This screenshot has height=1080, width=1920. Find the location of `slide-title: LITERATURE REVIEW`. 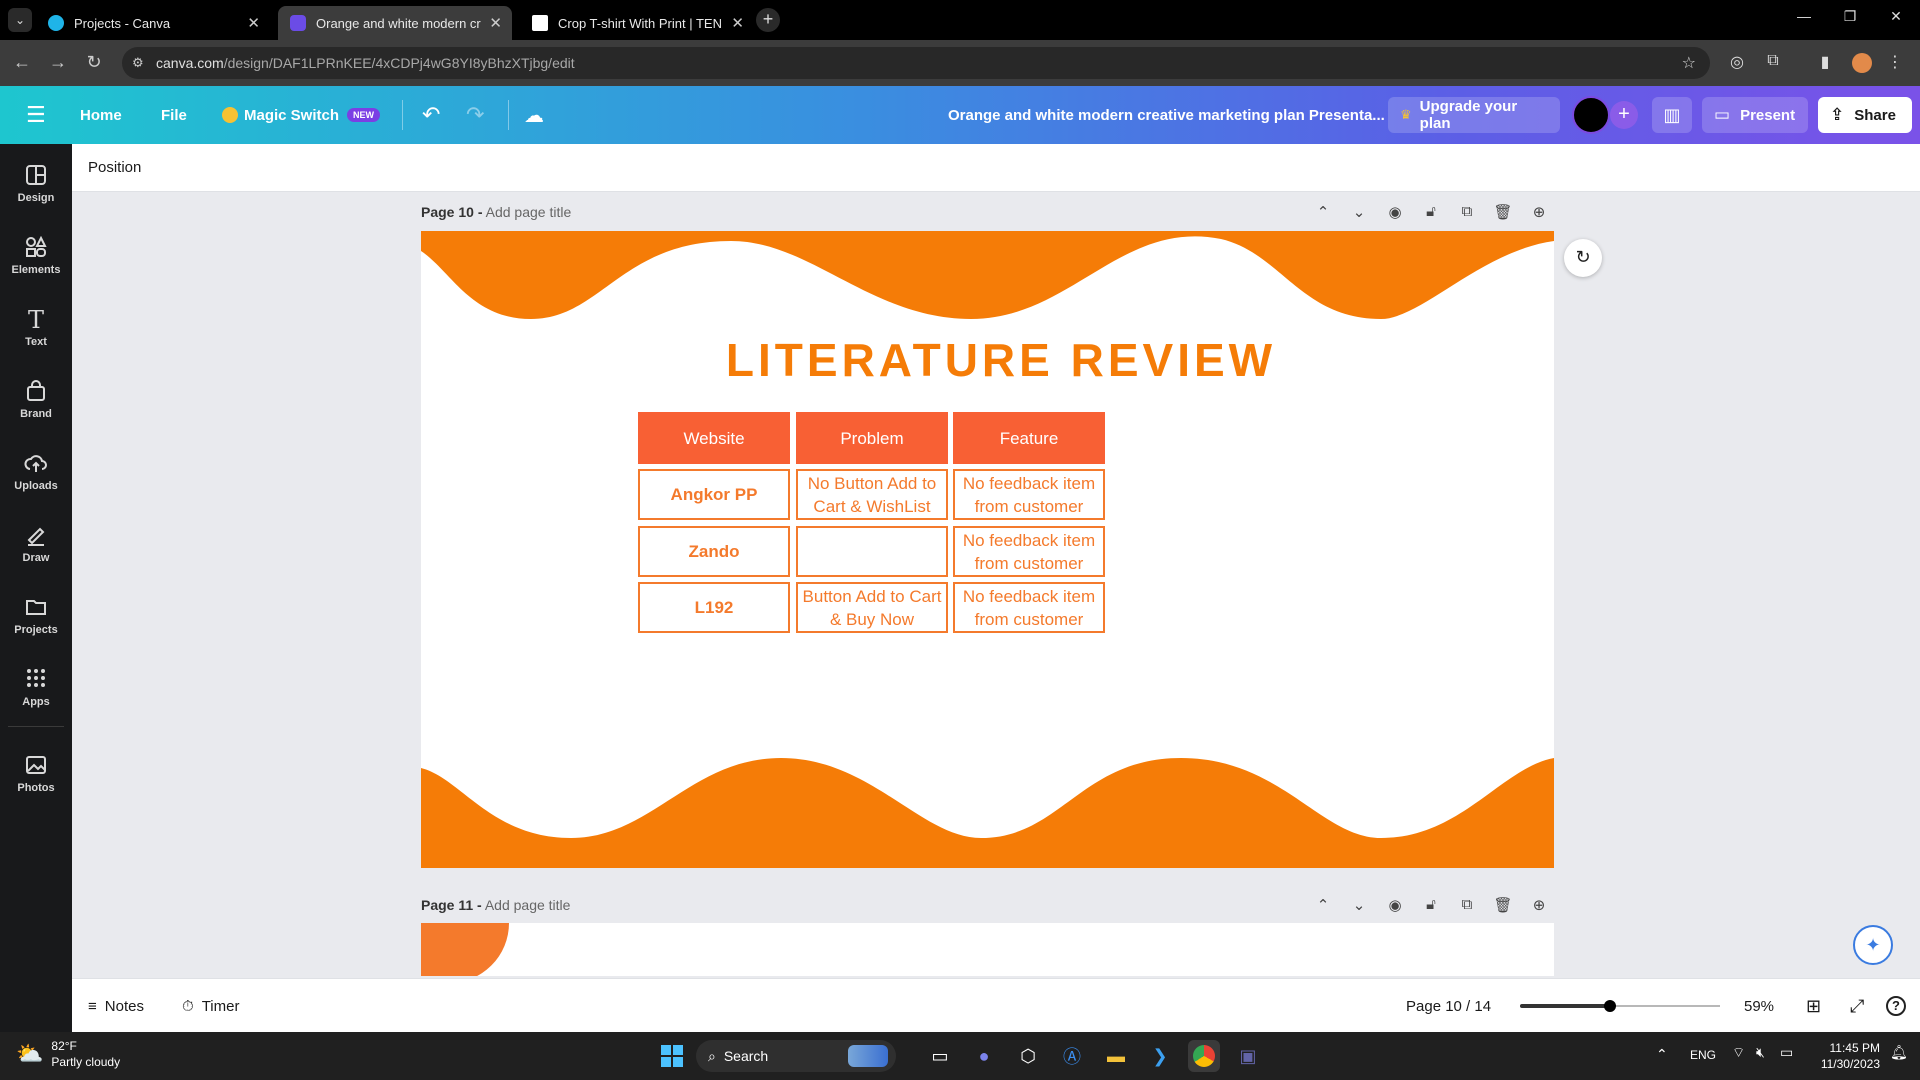

slide-title: LITERATURE REVIEW is located at coordinates (987, 360).